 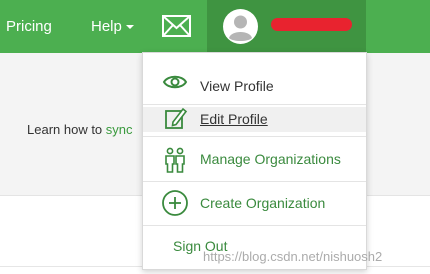 I want to click on nav-pricing: Pricing, so click(x=29, y=26).